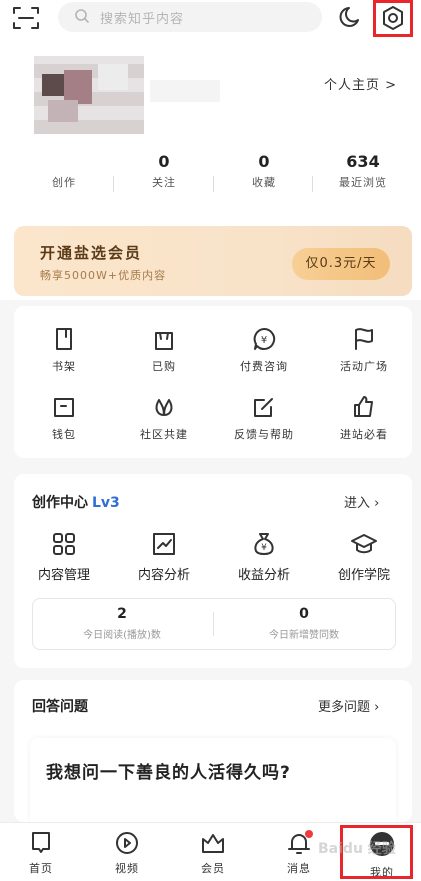 The height and width of the screenshot is (881, 421). I want to click on scan-icon, so click(26, 18).